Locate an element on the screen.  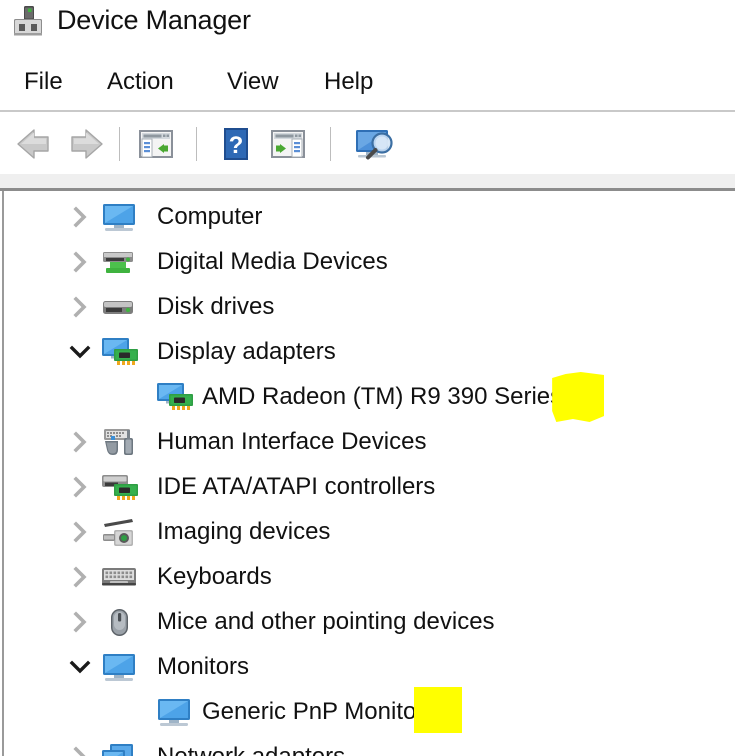
menu-action: Action is located at coordinates (140, 82).